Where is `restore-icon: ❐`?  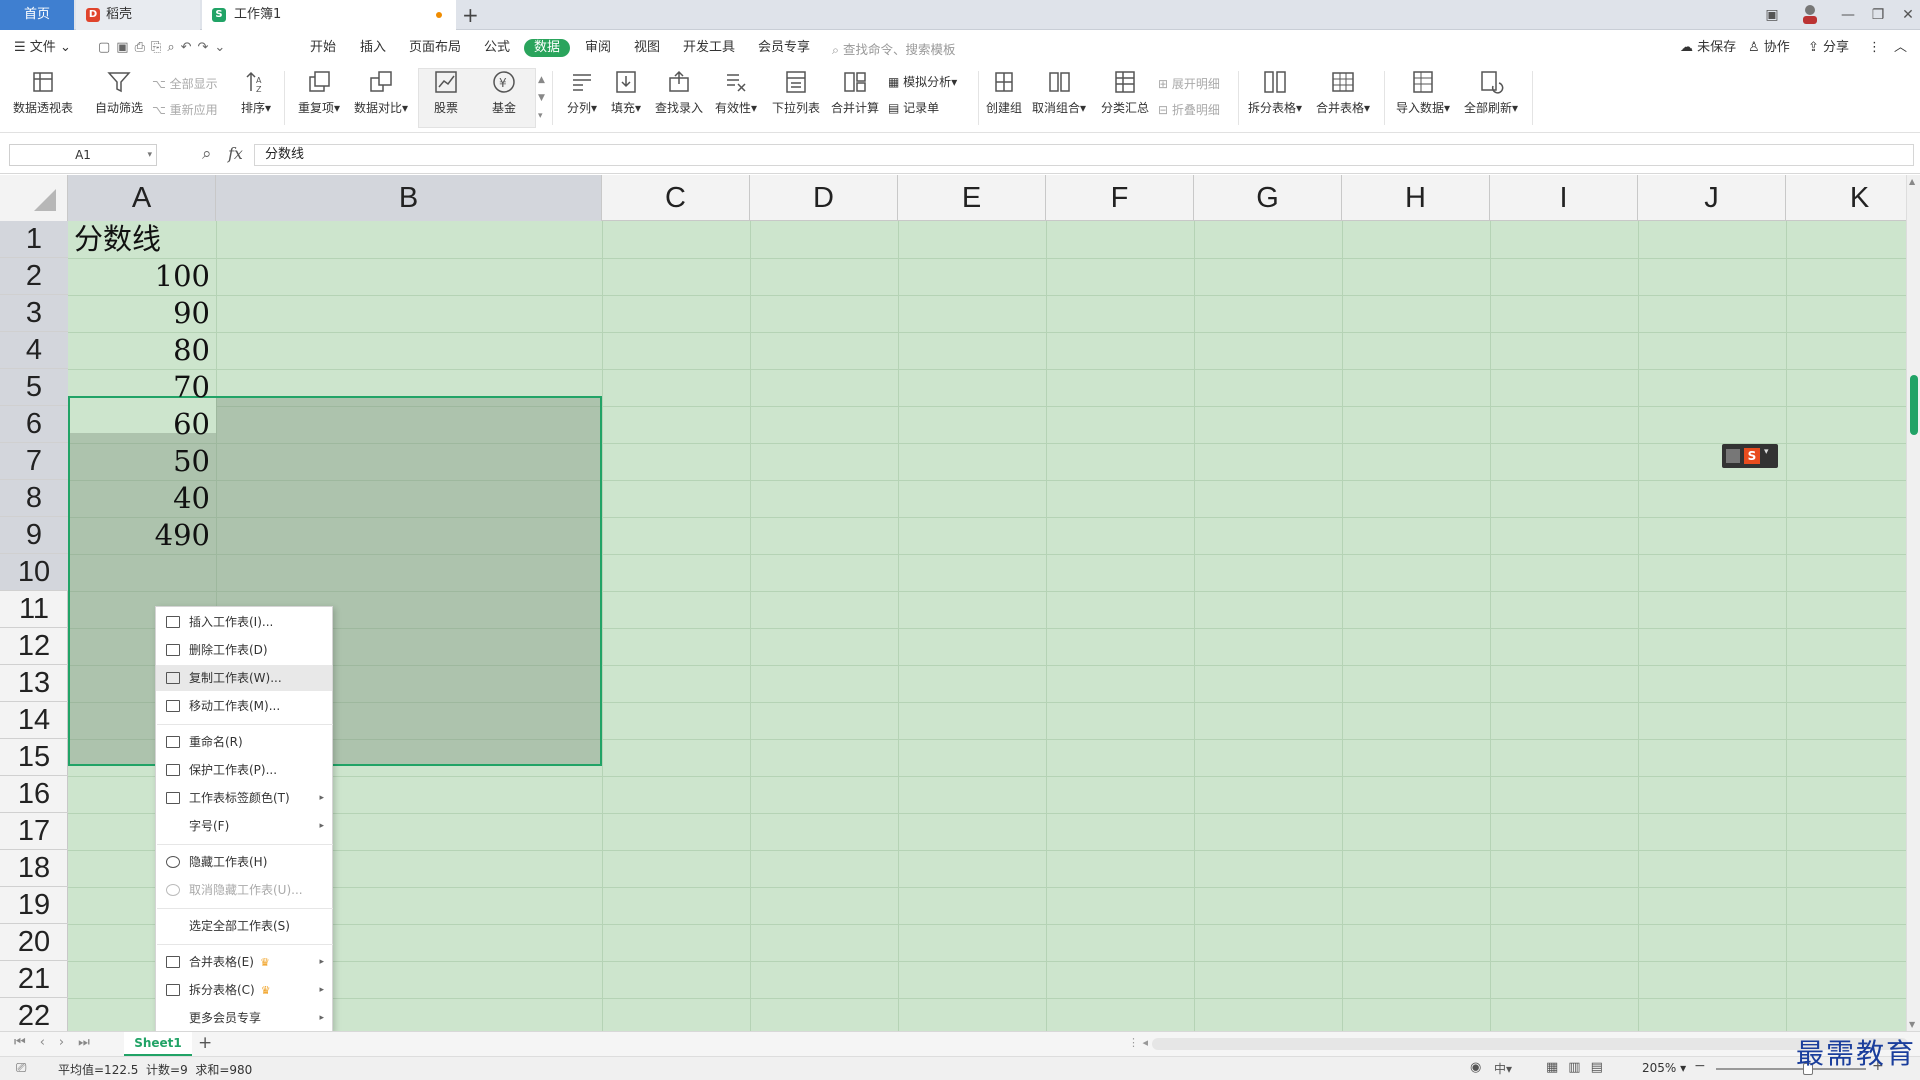 restore-icon: ❐ is located at coordinates (1878, 15).